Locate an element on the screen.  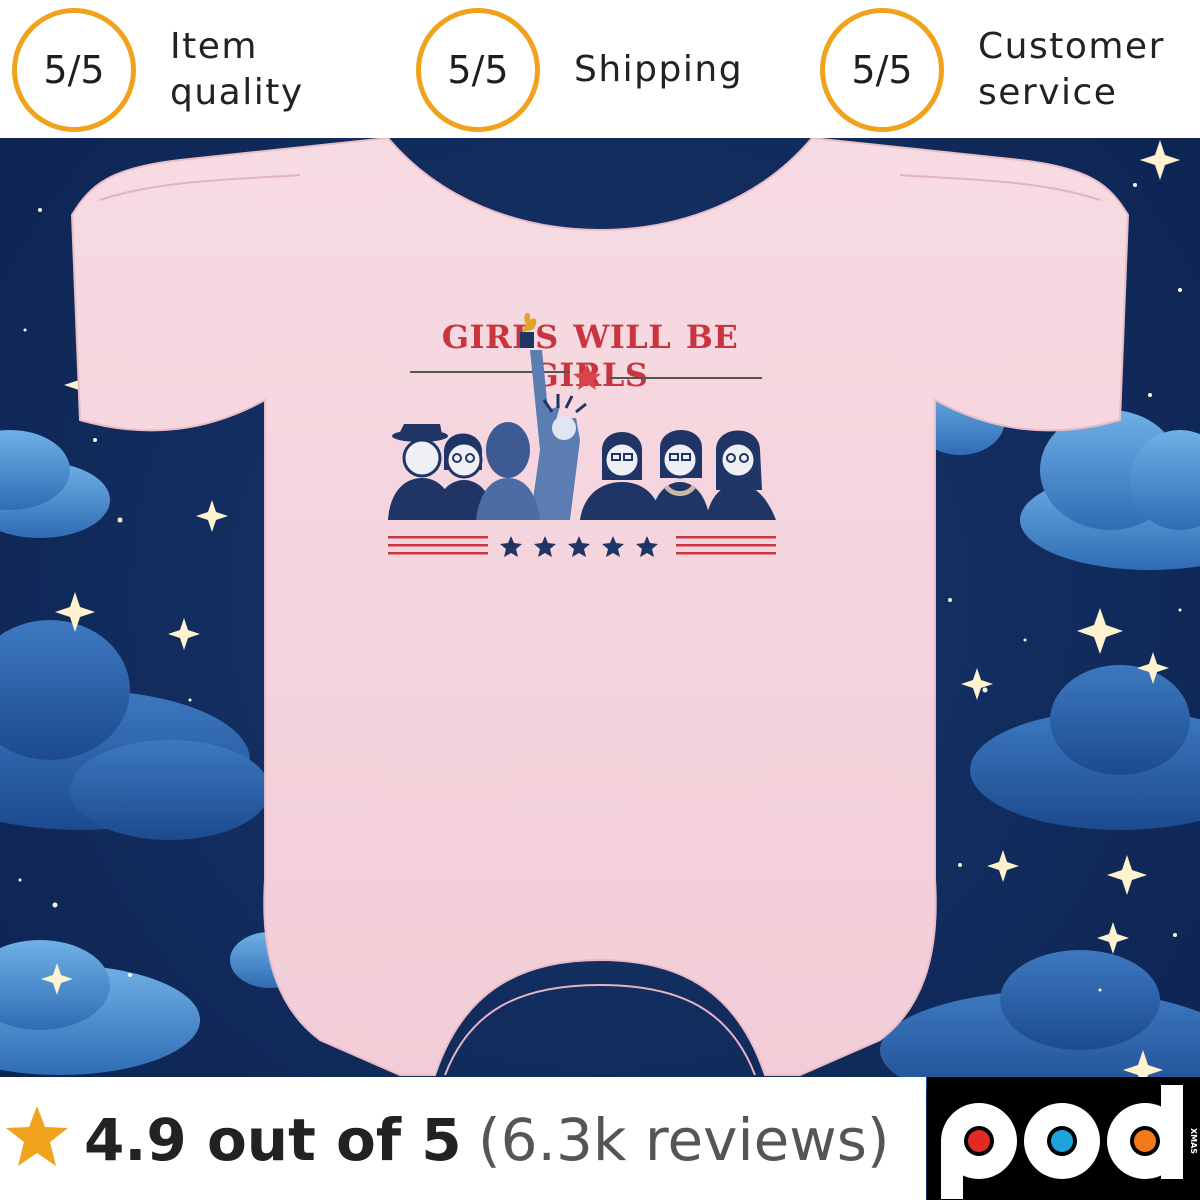
rating-label-line1: Shipping is located at coordinates (659, 69).